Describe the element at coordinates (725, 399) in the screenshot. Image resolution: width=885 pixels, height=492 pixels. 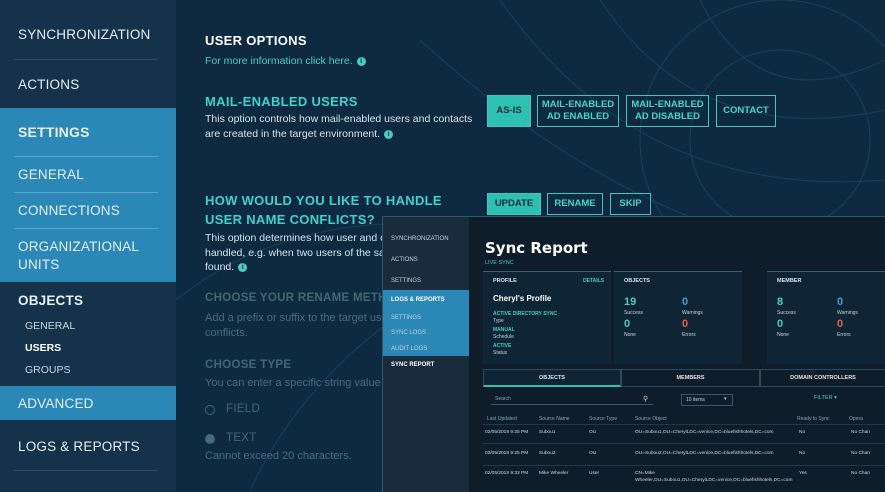
I see `chevron-down-icon: ▾` at that location.